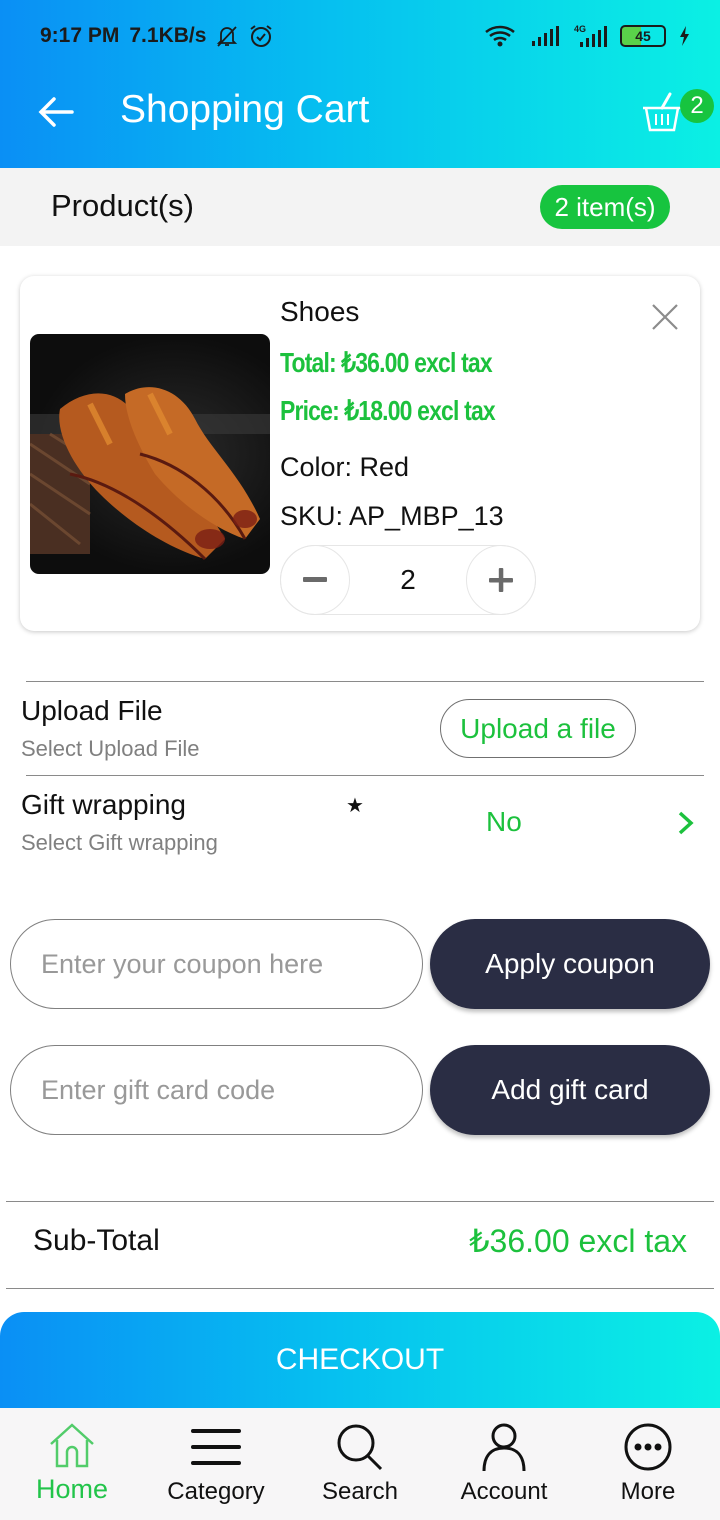  Describe the element at coordinates (697, 106) in the screenshot. I see `cart-count-badge: 2` at that location.